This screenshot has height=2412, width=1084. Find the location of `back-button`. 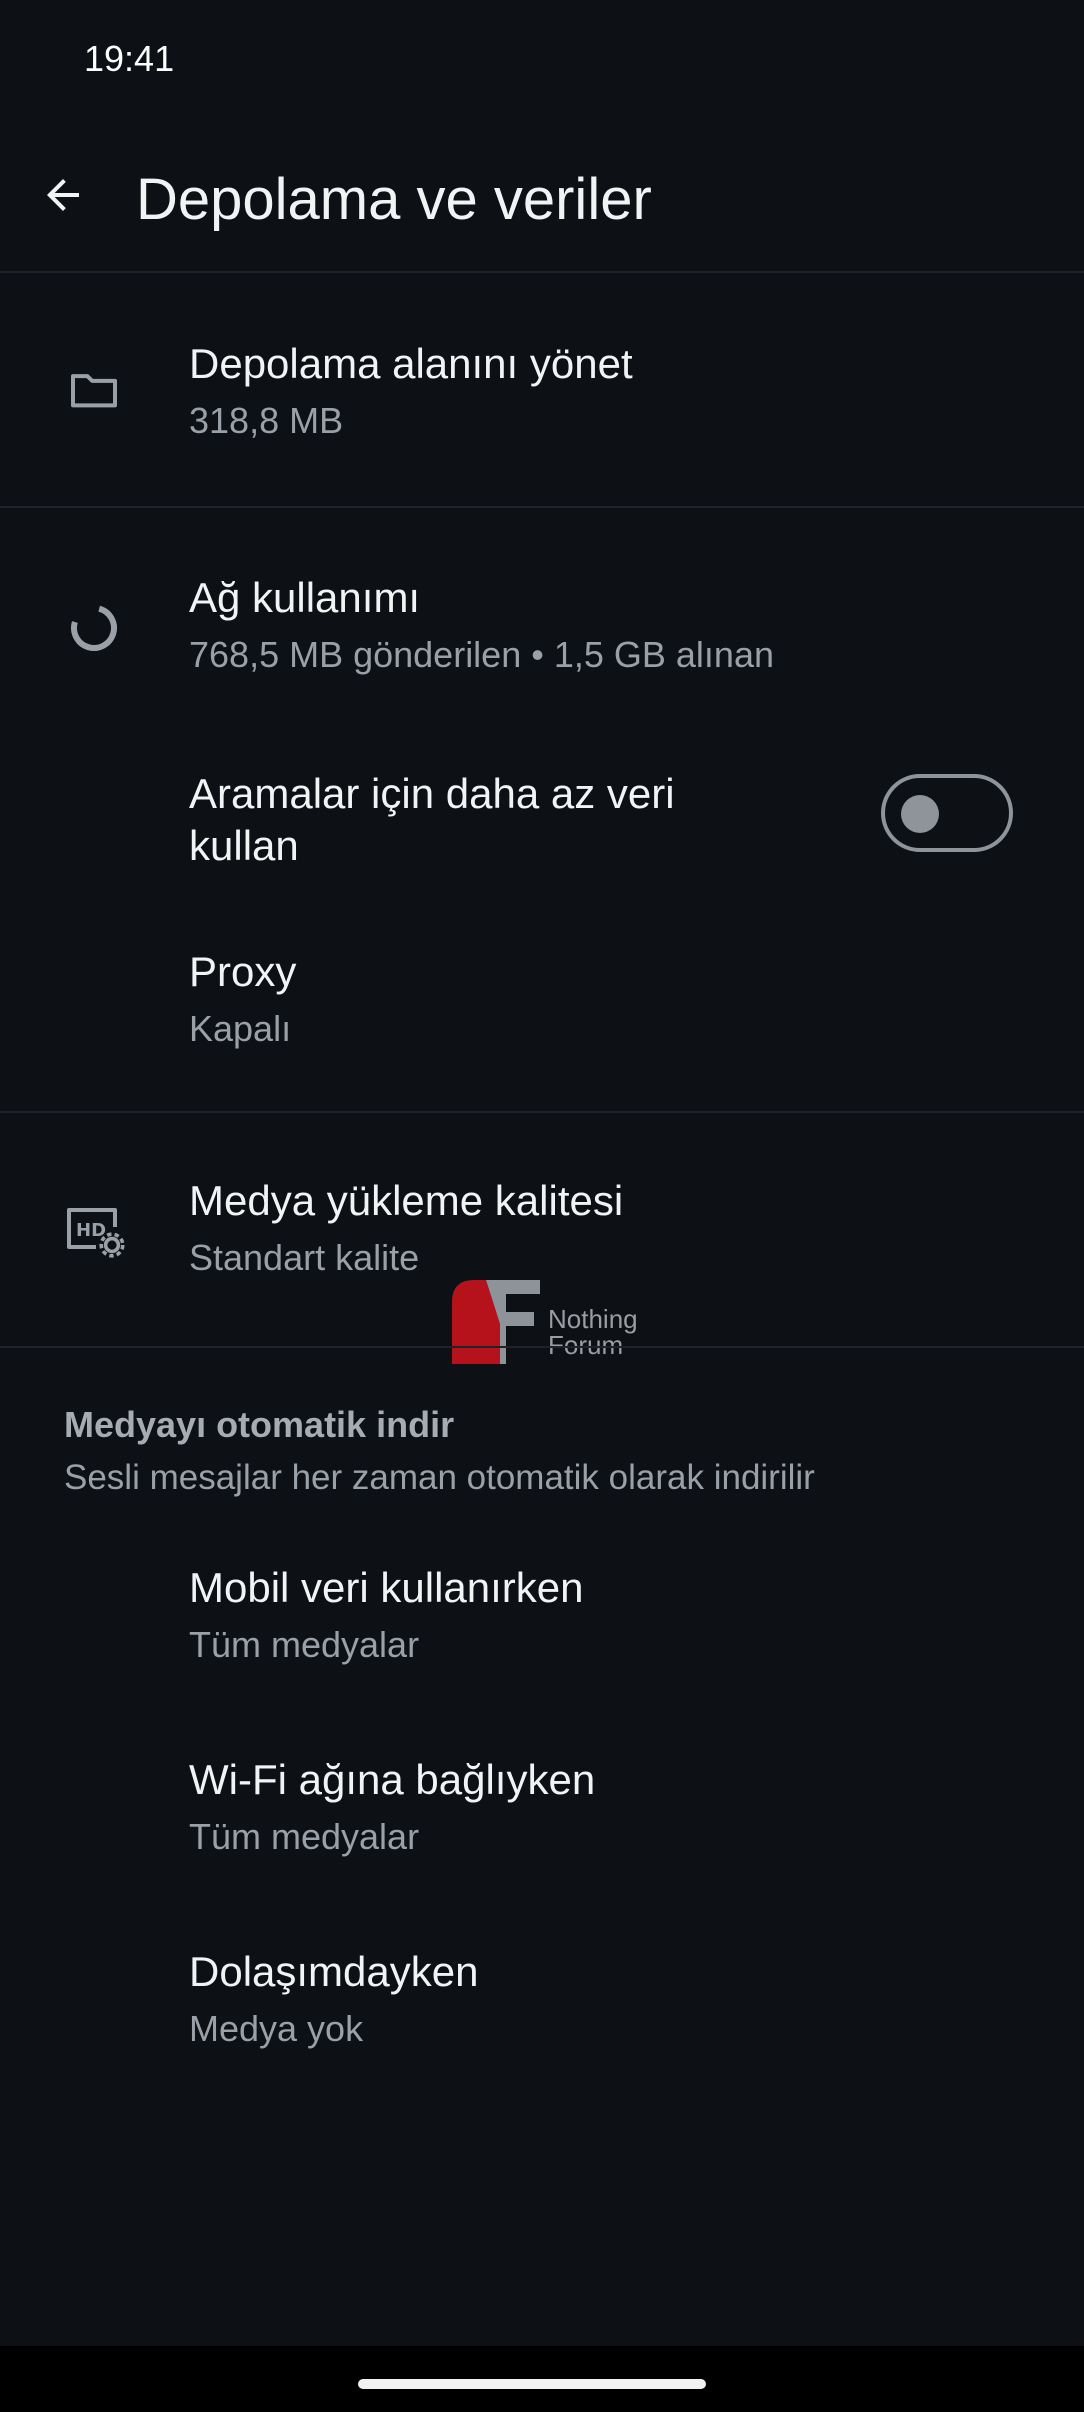

back-button is located at coordinates (63, 195).